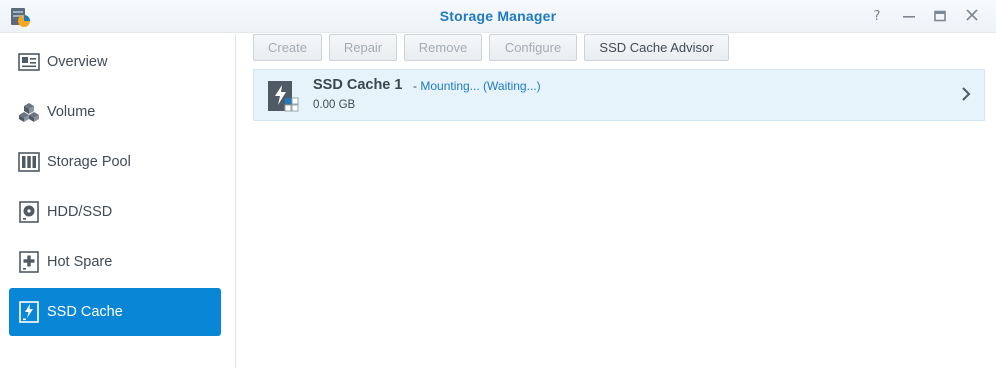 The image size is (996, 368). I want to click on title-bar: Storage Manager ?, so click(498, 16).